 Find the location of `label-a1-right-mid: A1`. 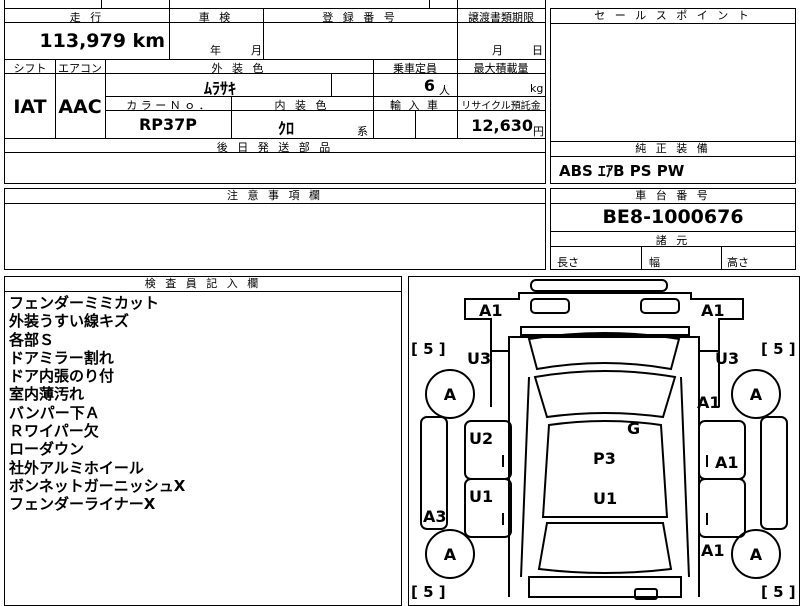

label-a1-right-mid: A1 is located at coordinates (727, 462).